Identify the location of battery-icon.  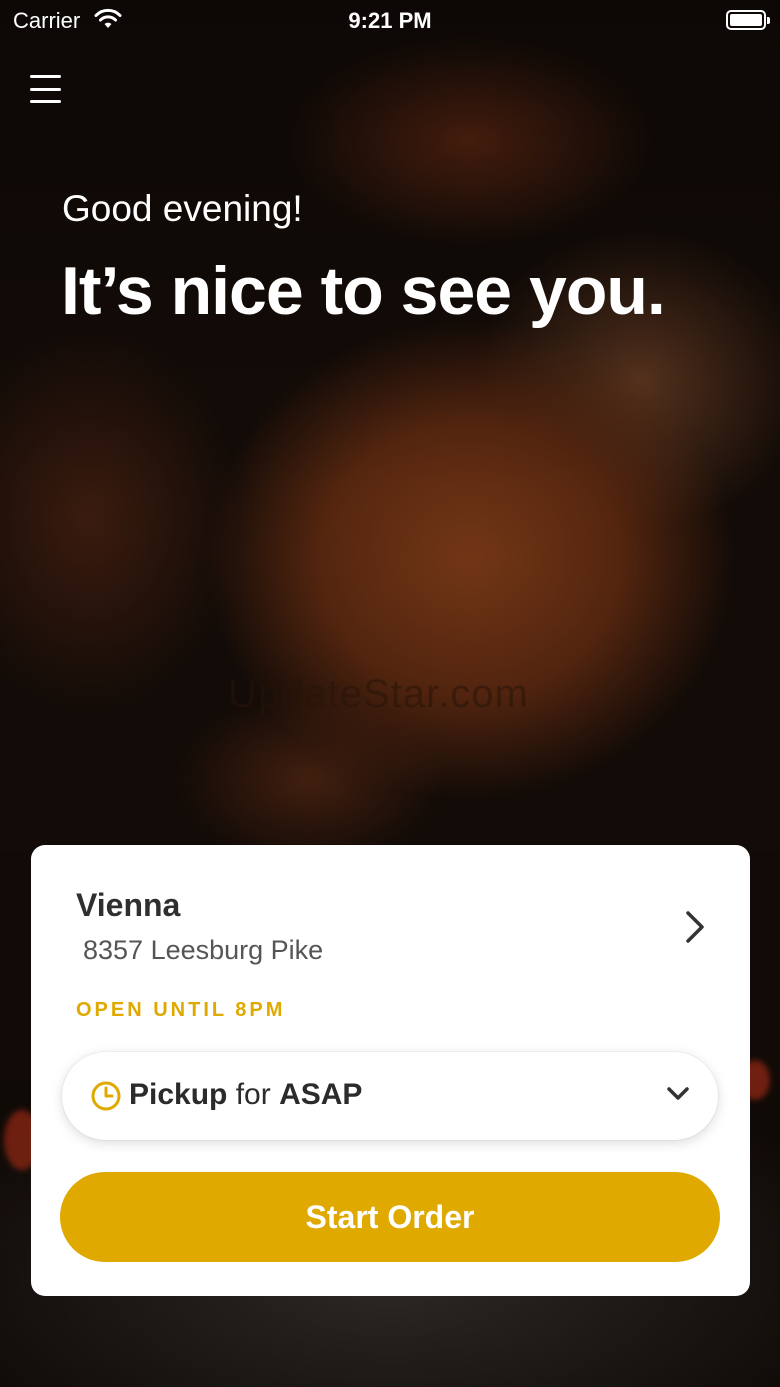
(748, 20).